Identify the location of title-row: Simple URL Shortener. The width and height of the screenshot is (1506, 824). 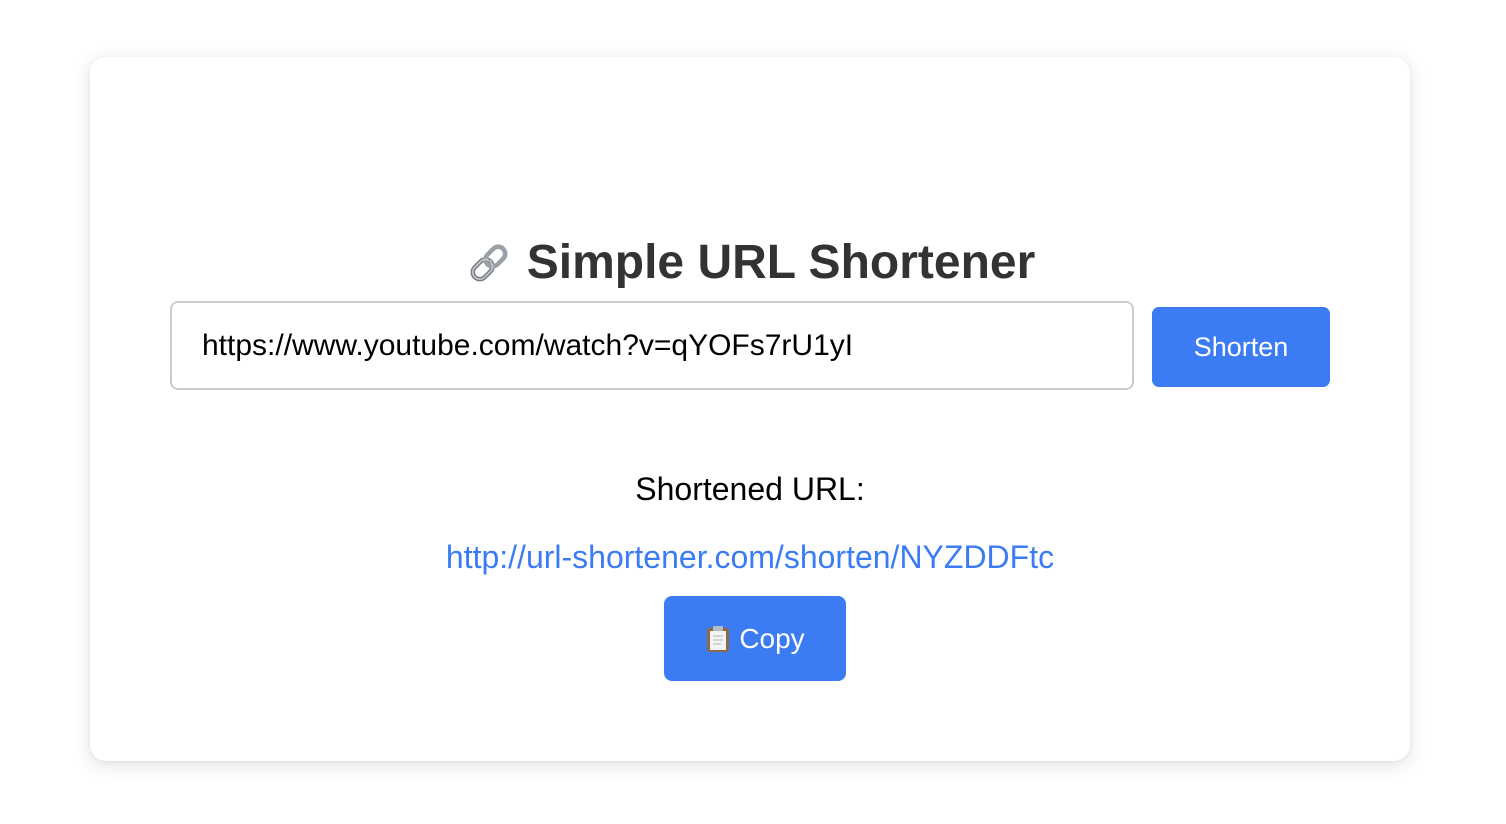
(750, 263).